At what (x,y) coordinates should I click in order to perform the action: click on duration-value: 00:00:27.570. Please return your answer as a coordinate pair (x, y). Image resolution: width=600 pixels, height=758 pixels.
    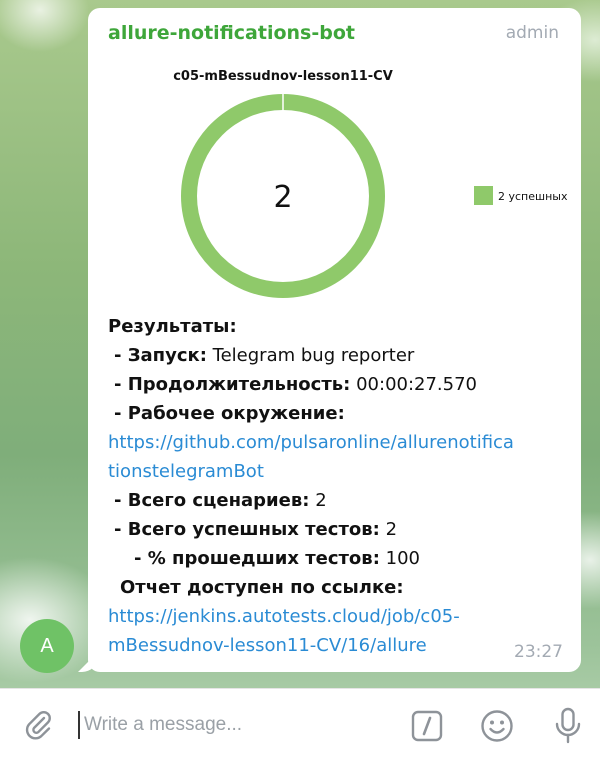
    Looking at the image, I should click on (417, 384).